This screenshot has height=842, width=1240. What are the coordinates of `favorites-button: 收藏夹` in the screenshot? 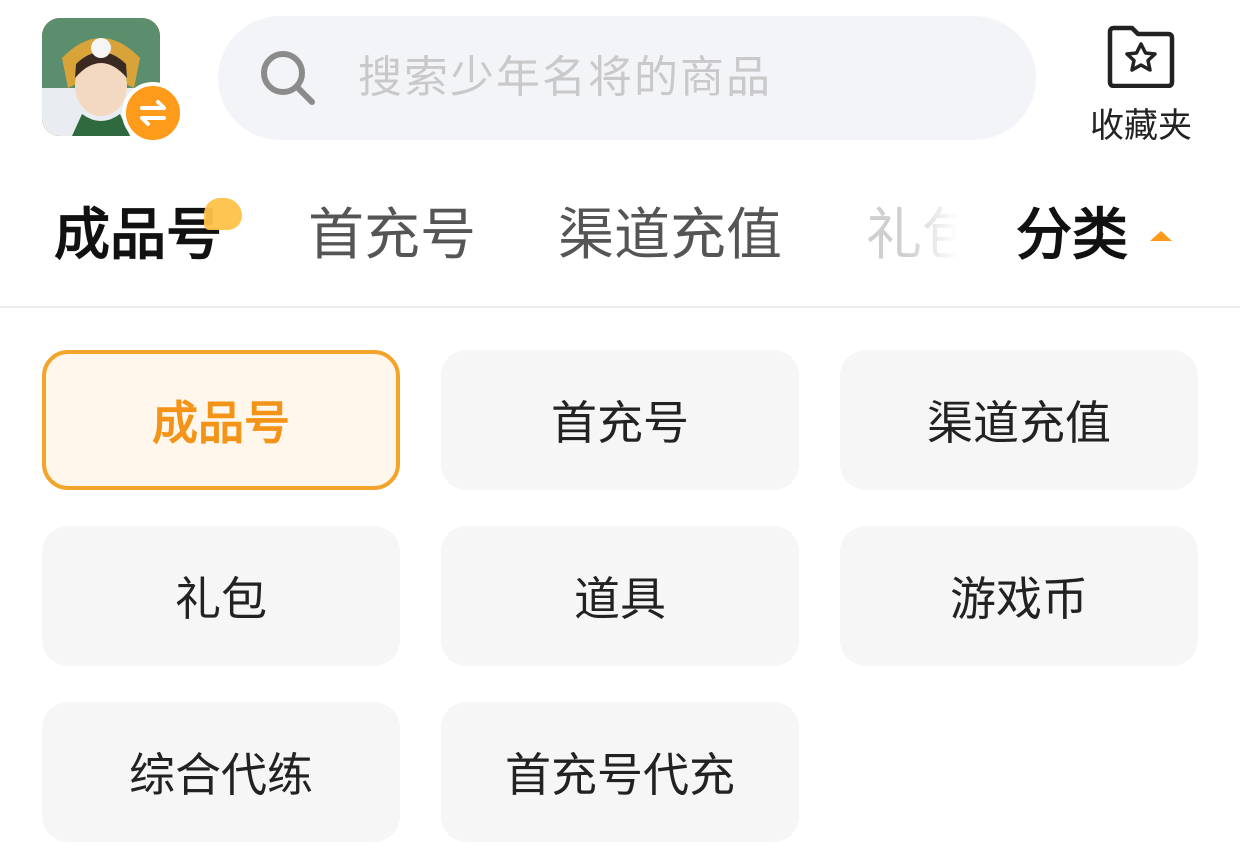 It's located at (1141, 84).